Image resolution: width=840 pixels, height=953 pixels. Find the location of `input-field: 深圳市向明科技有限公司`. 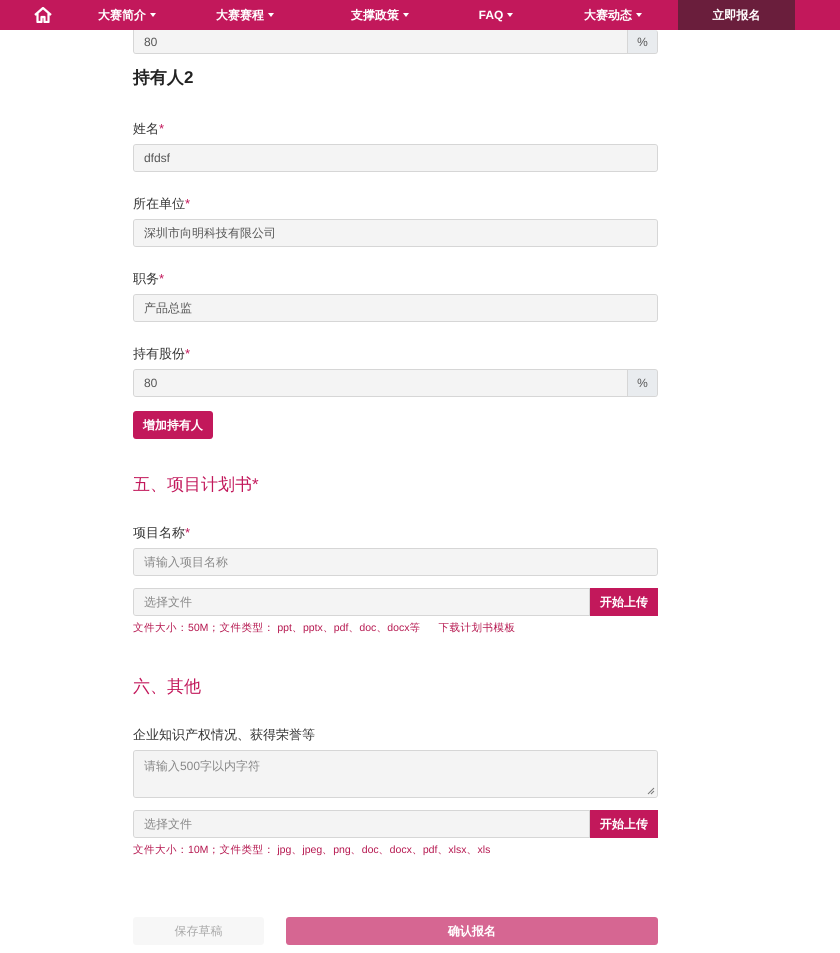

input-field: 深圳市向明科技有限公司 is located at coordinates (395, 233).